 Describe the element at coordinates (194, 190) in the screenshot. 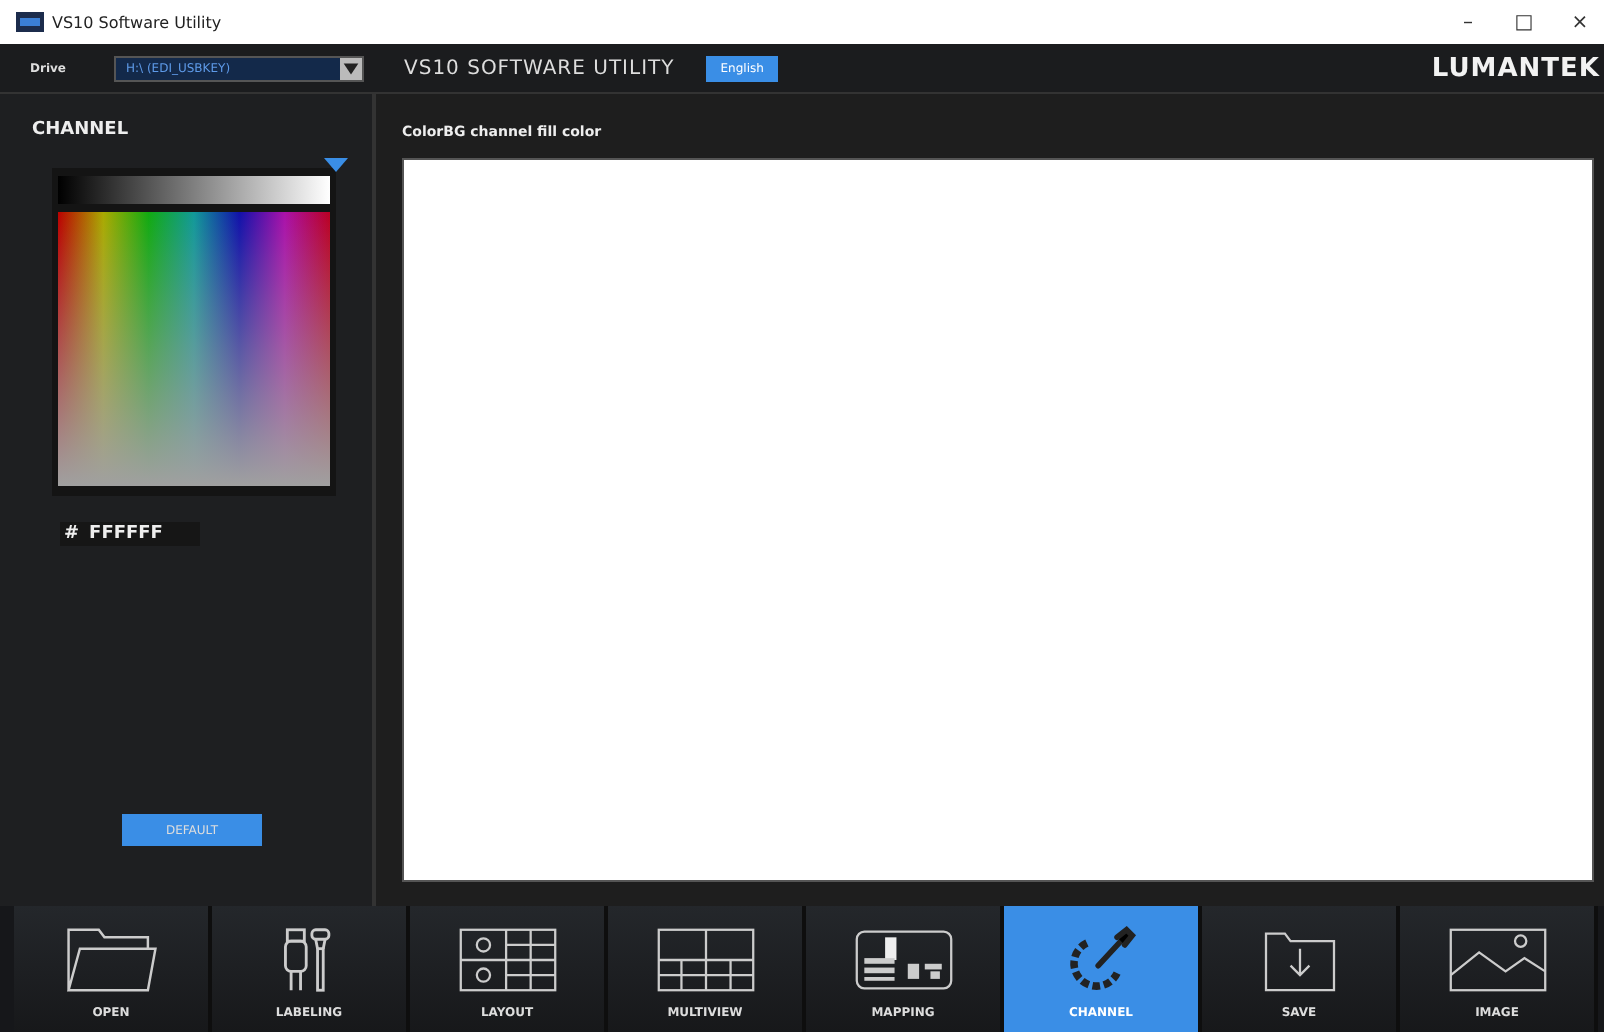

I see `grayscale-bar` at that location.